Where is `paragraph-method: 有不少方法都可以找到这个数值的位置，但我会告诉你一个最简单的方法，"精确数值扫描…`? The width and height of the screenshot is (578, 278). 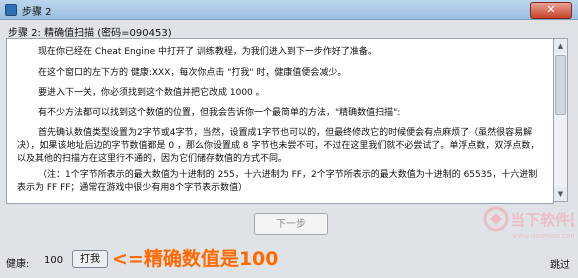
paragraph-method: 有不少方法都可以找到这个数值的位置，但我会告诉你一个最简单的方法，"精确数值扫描… is located at coordinates (219, 113).